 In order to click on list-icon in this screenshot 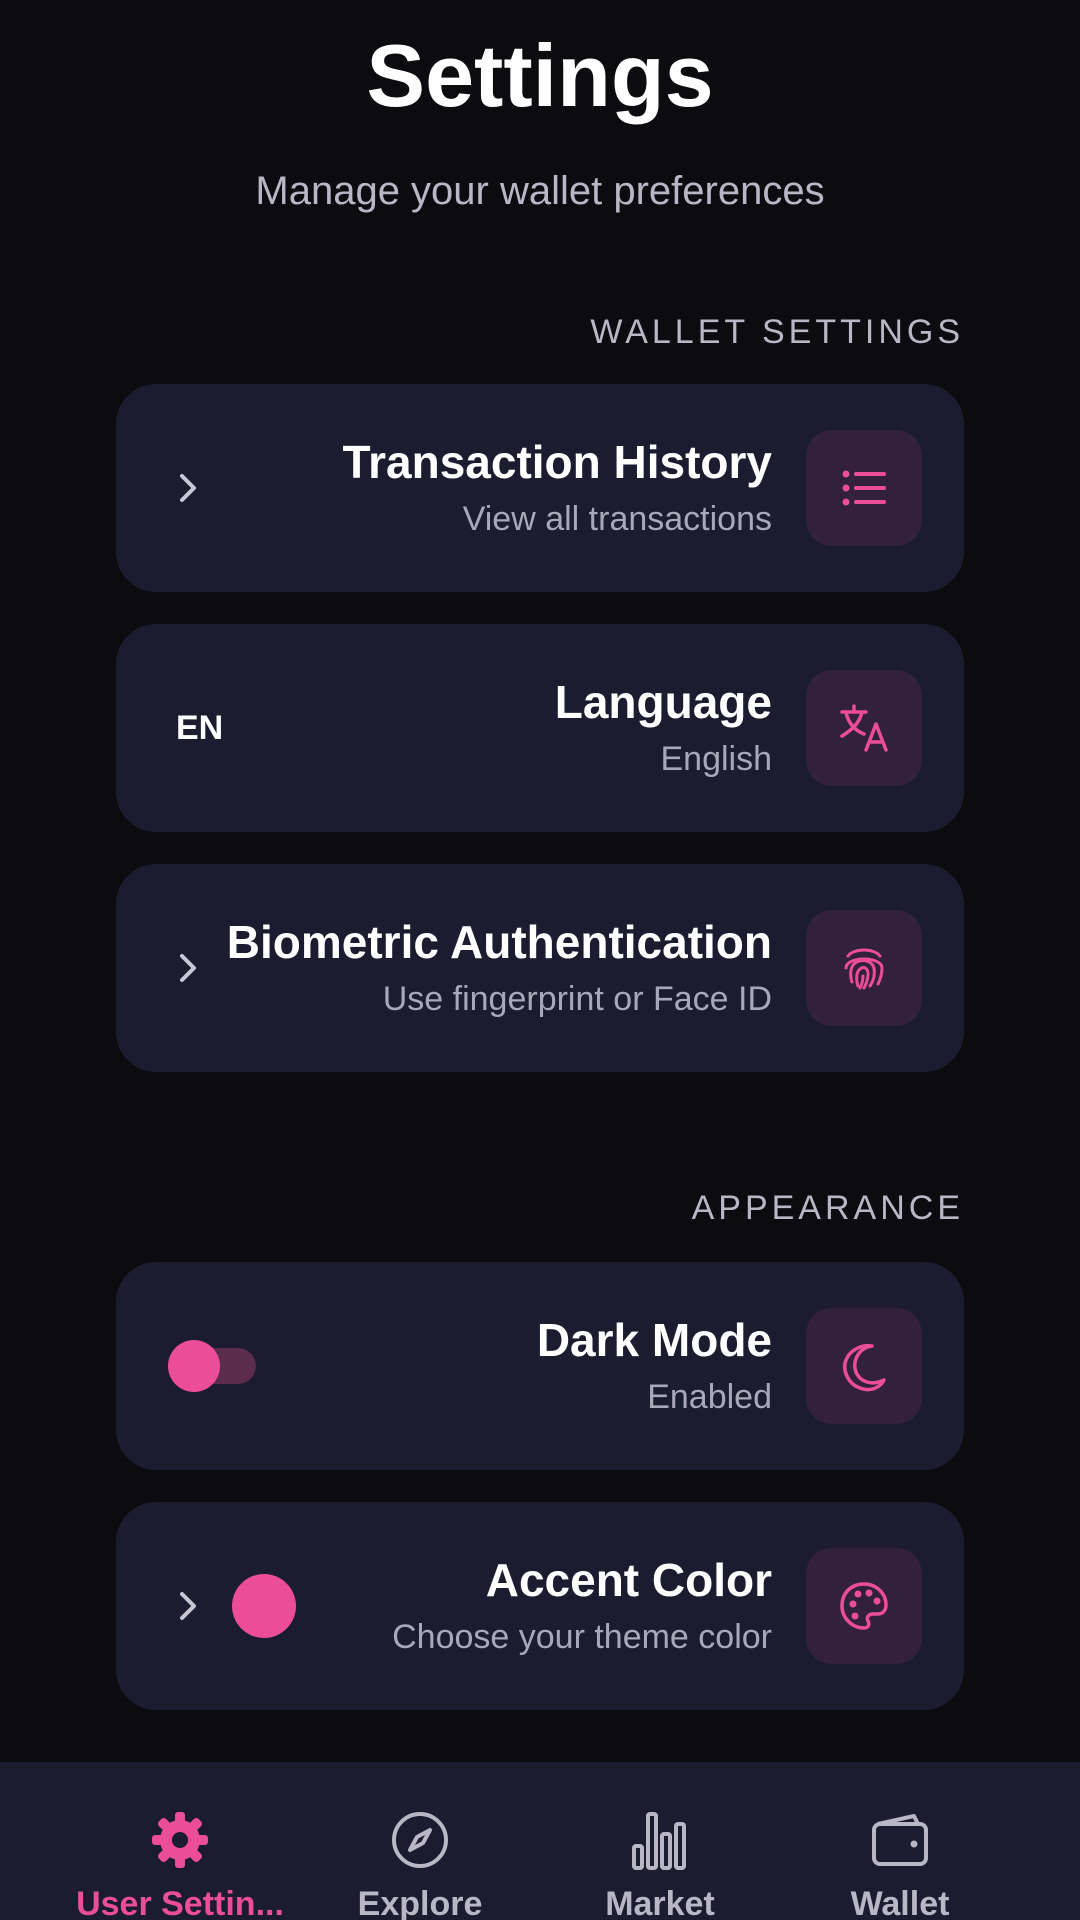, I will do `click(864, 488)`.